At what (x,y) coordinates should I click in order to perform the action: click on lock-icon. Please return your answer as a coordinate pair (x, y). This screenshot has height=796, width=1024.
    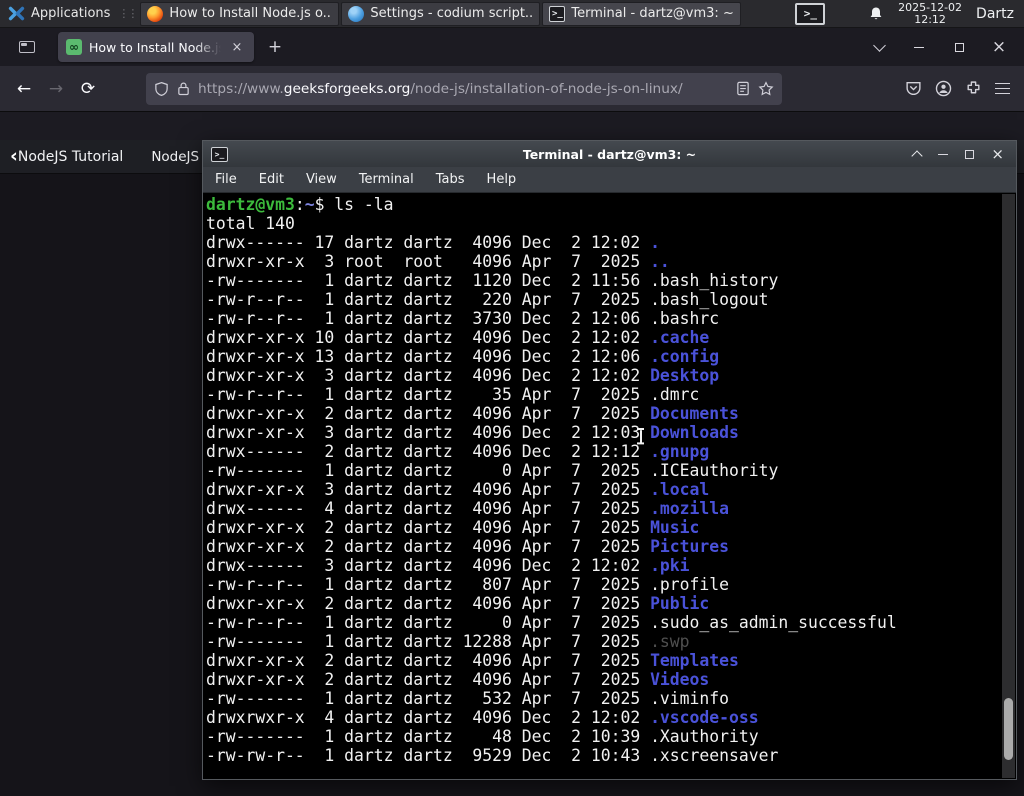
    Looking at the image, I should click on (183, 88).